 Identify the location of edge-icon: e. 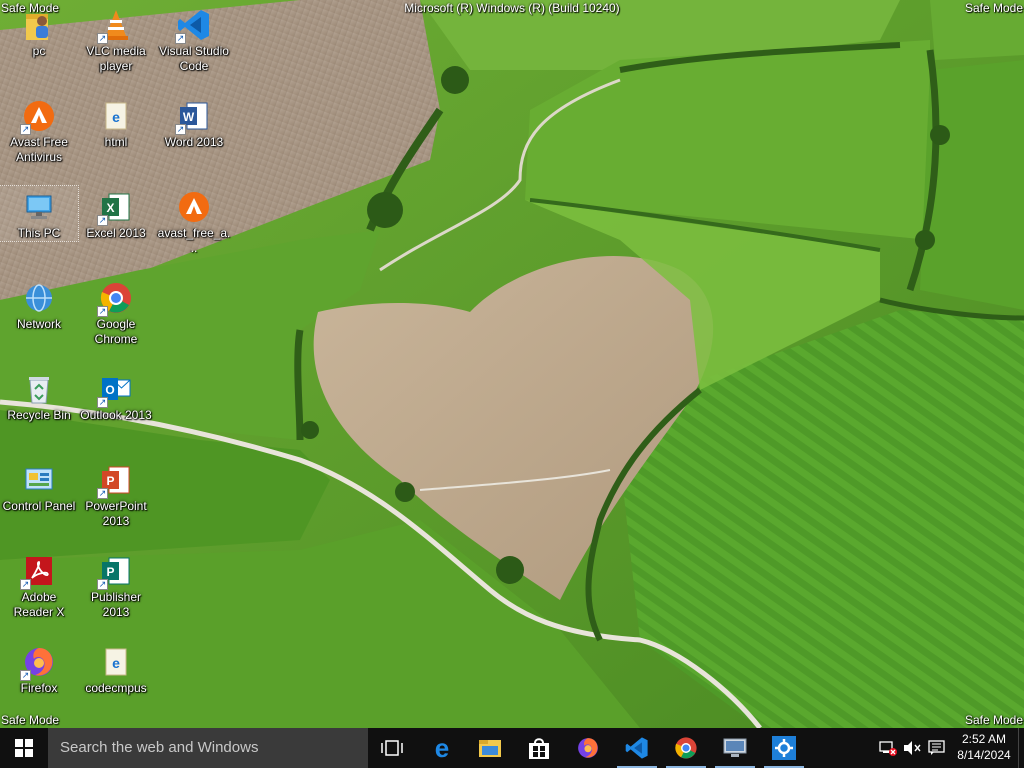
(442, 748).